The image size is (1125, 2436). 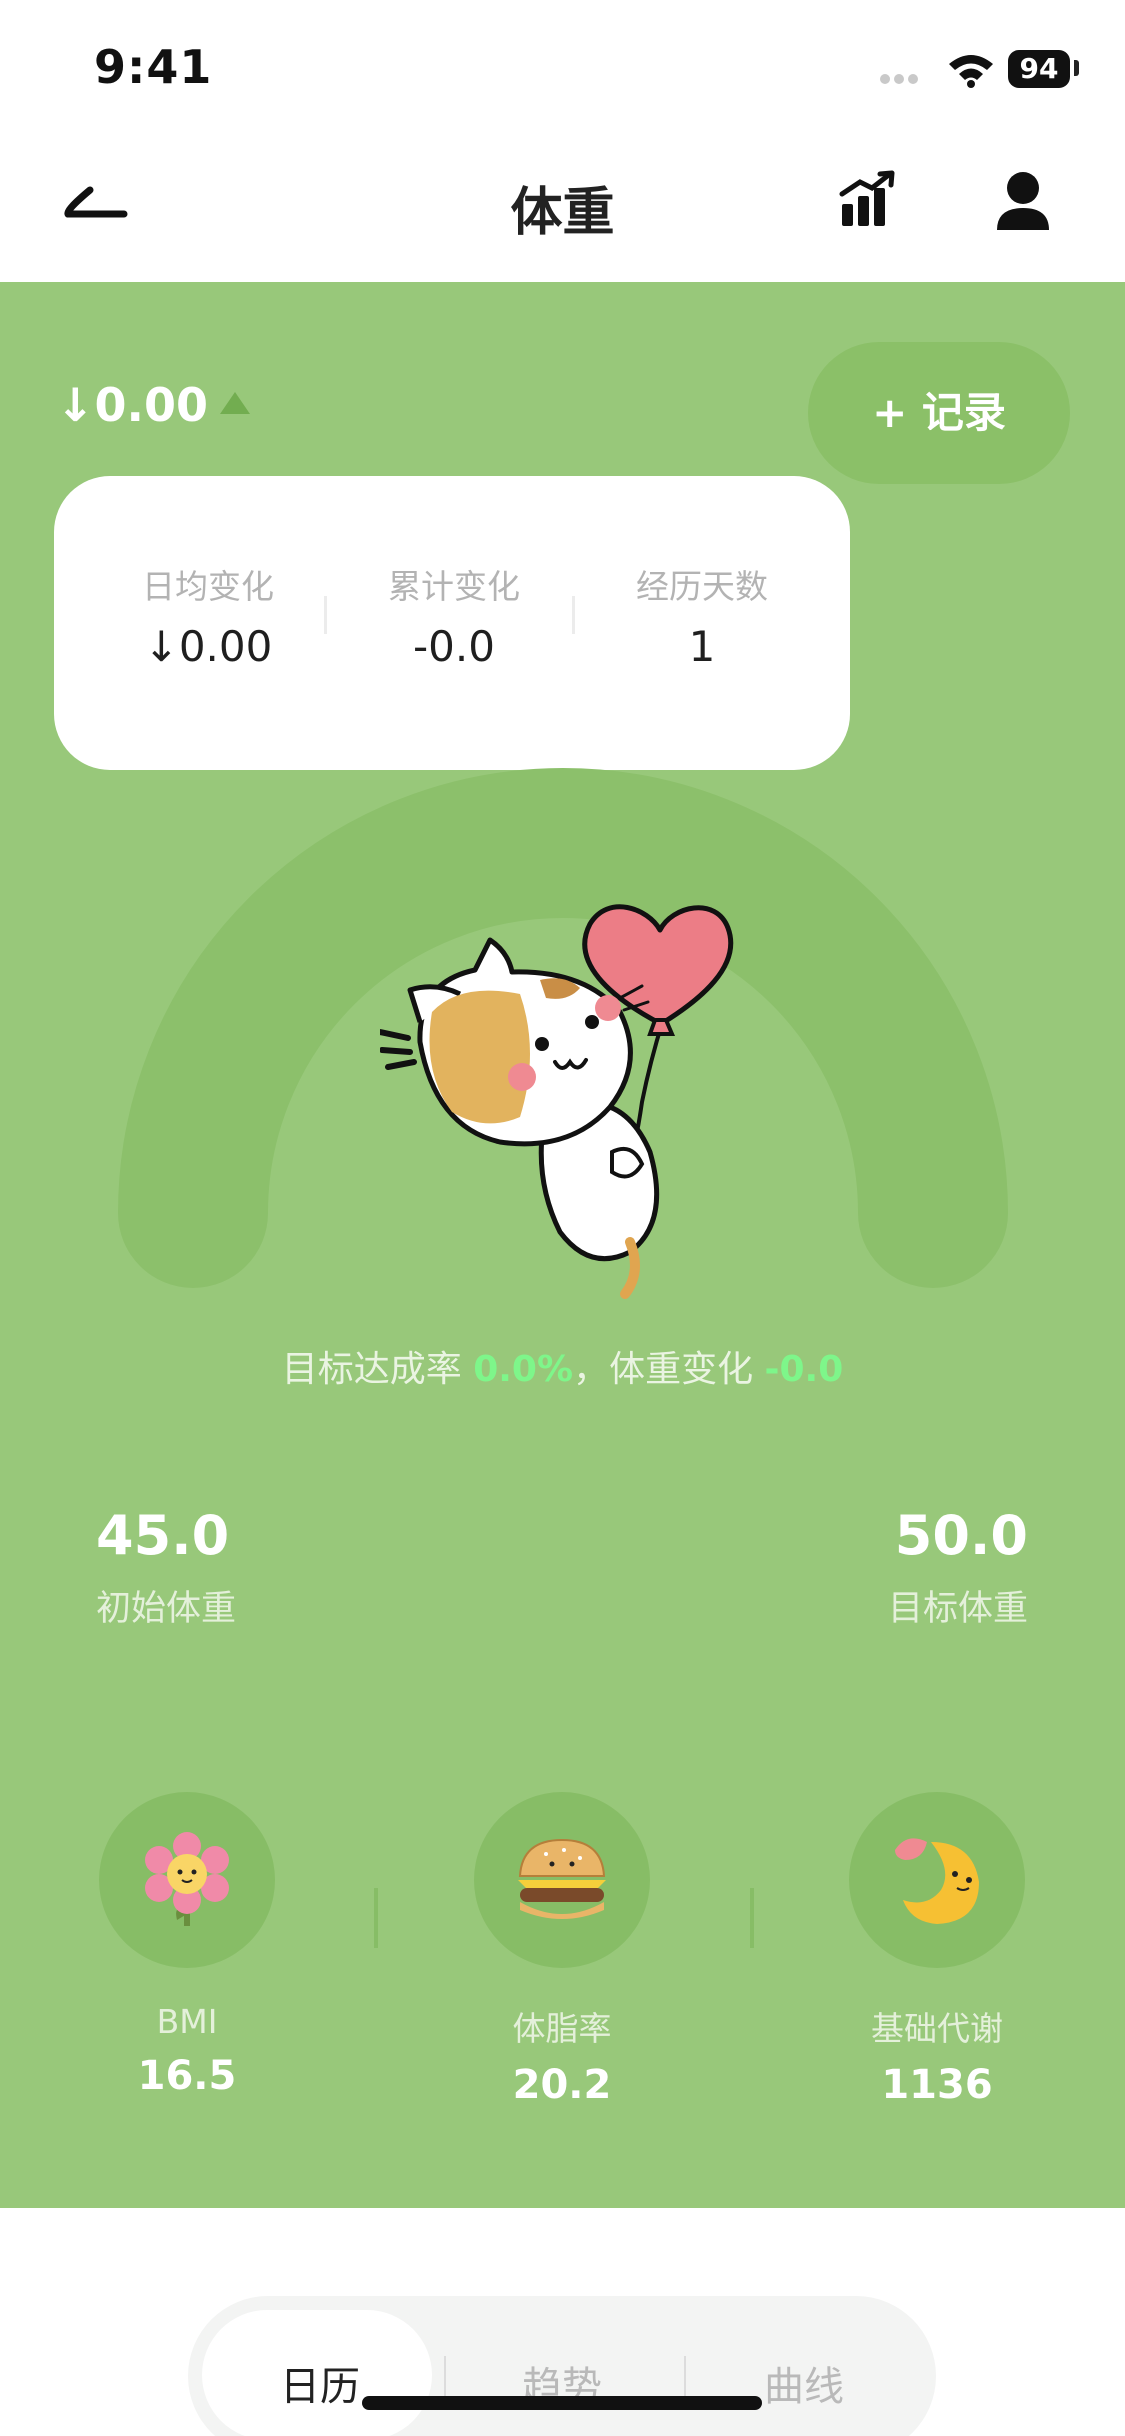 I want to click on metric-label: 体脂率, so click(x=562, y=2028).